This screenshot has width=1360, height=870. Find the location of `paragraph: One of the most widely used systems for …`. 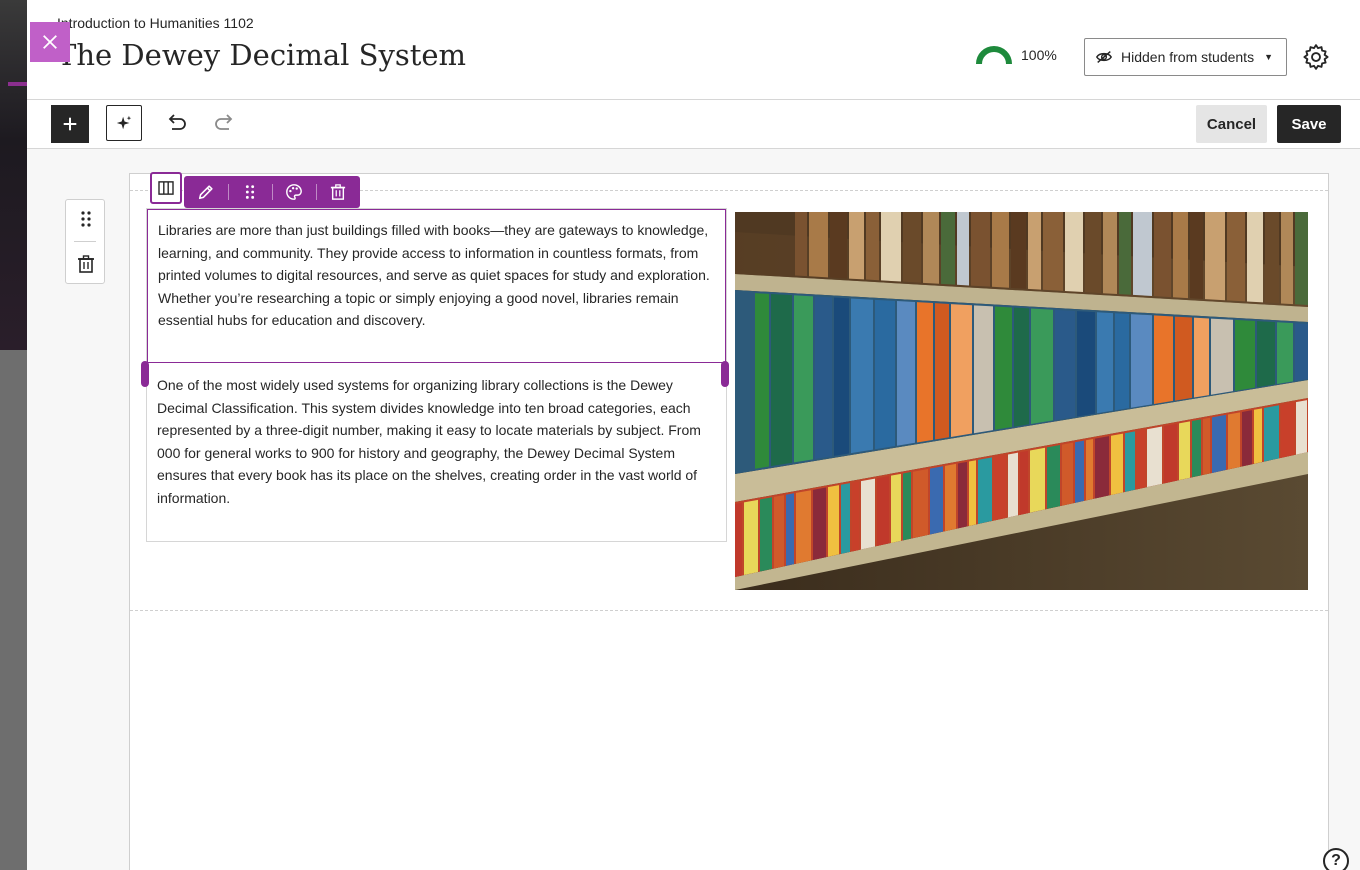

paragraph: One of the most widely used systems for … is located at coordinates (437, 441).